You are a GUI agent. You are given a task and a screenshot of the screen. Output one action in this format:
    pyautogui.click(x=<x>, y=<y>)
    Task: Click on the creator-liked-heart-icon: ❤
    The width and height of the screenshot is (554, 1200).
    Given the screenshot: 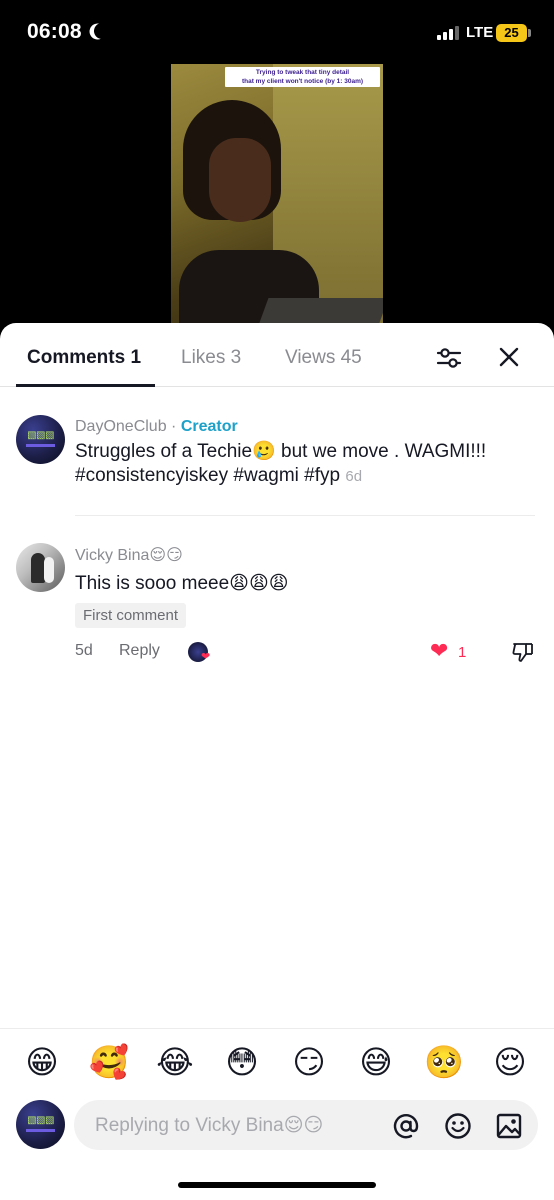 What is the action you would take?
    pyautogui.click(x=206, y=657)
    